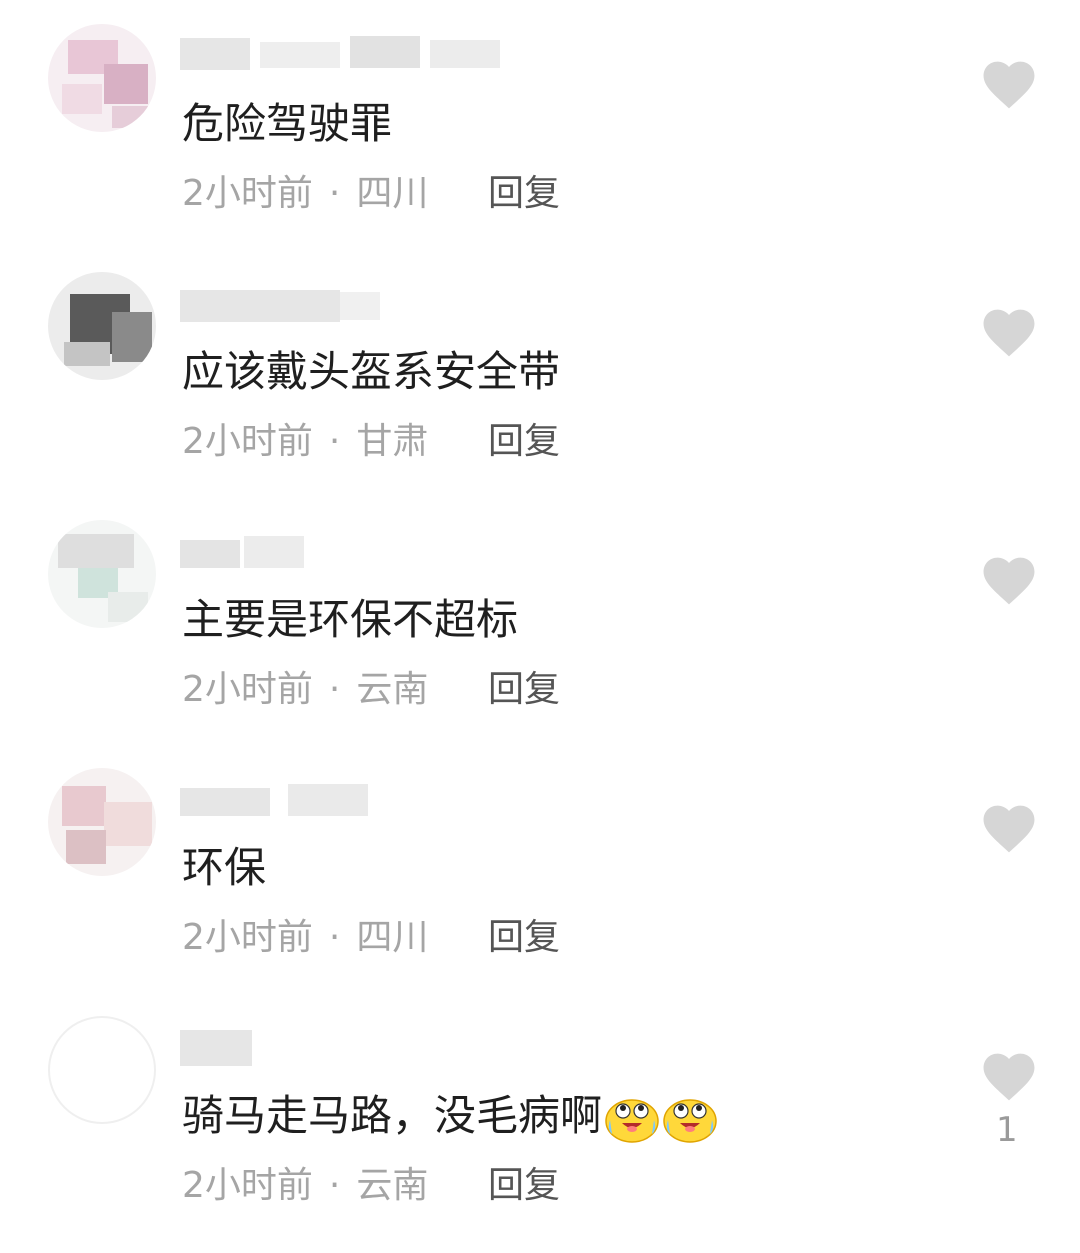 This screenshot has width=1080, height=1253. I want to click on comment-text: 骑马走马路，没毛病啊, so click(450, 1118).